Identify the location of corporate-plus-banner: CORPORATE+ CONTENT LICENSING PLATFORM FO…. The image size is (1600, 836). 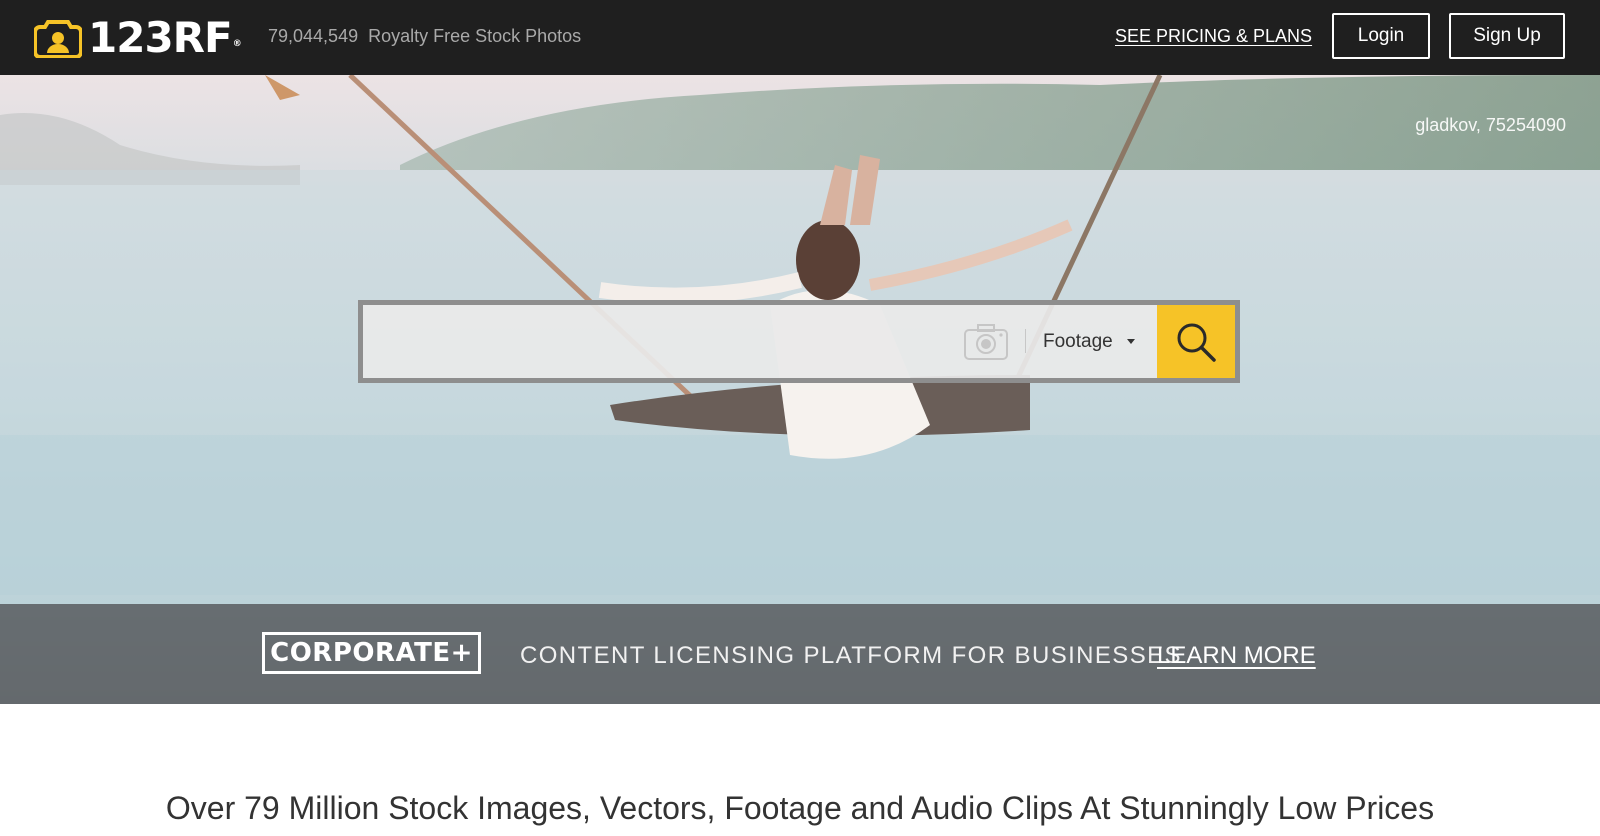
(800, 654).